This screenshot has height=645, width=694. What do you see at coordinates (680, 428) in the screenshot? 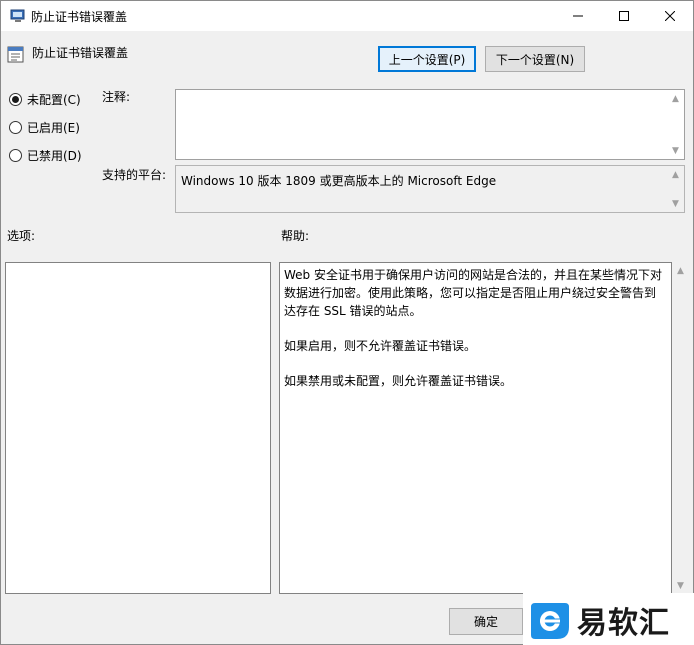
I see `help-scrollbar: ▲ ▼` at bounding box center [680, 428].